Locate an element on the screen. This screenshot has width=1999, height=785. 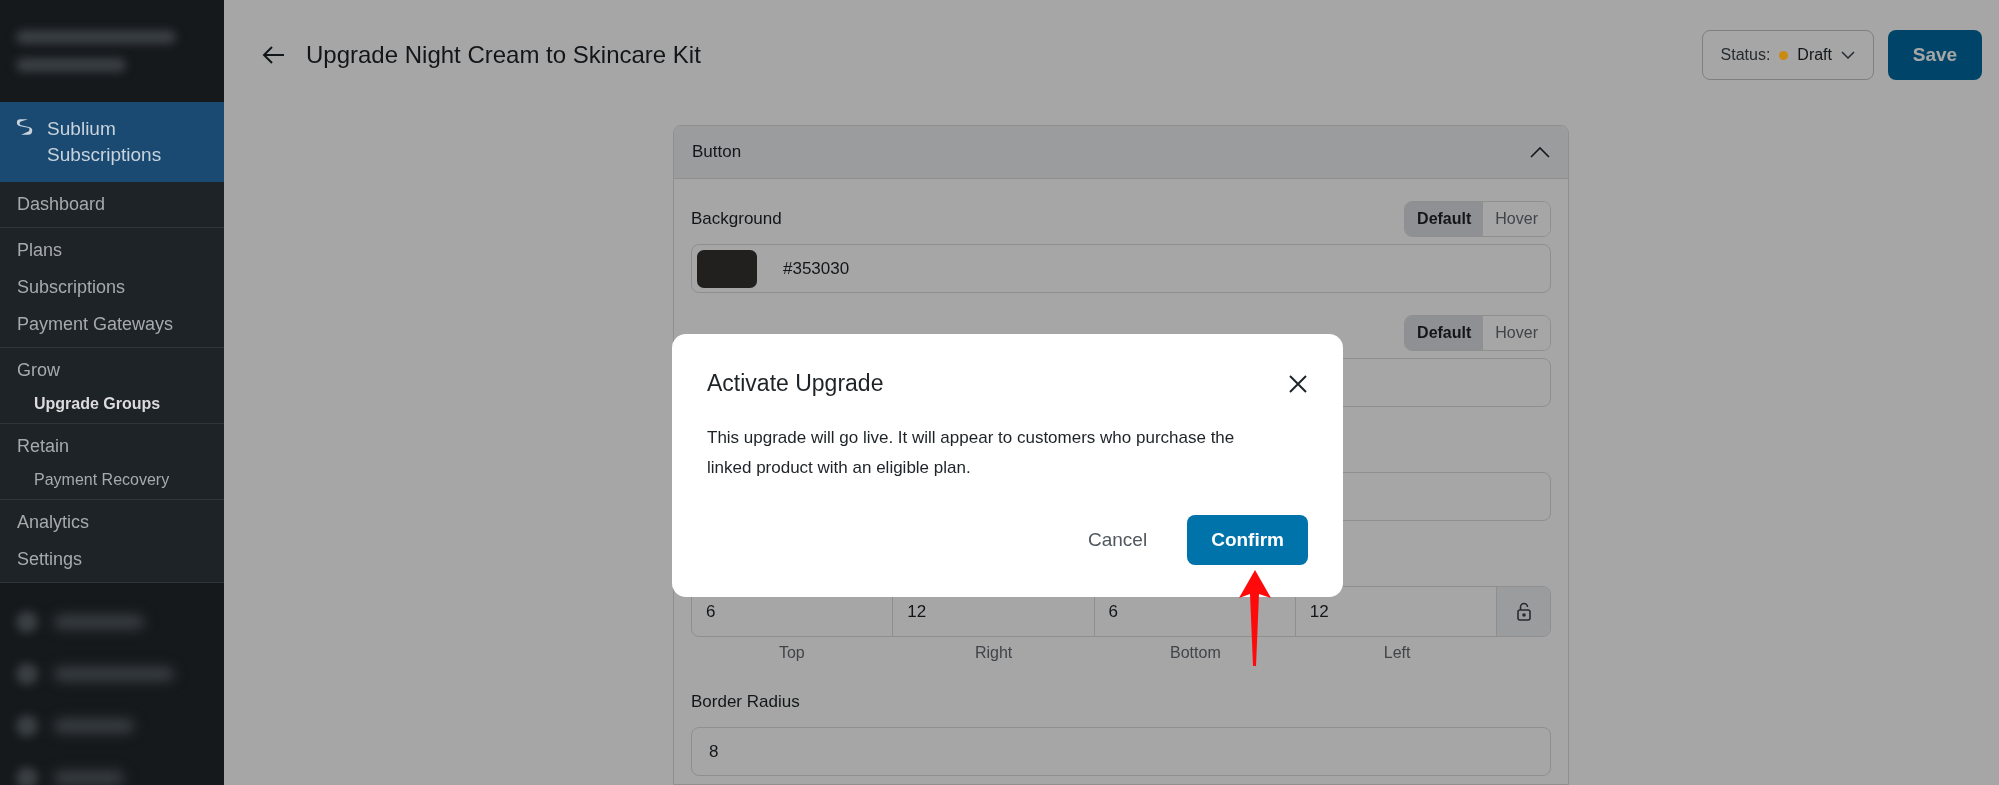
sidebar-item: Dashboard is located at coordinates (112, 204).